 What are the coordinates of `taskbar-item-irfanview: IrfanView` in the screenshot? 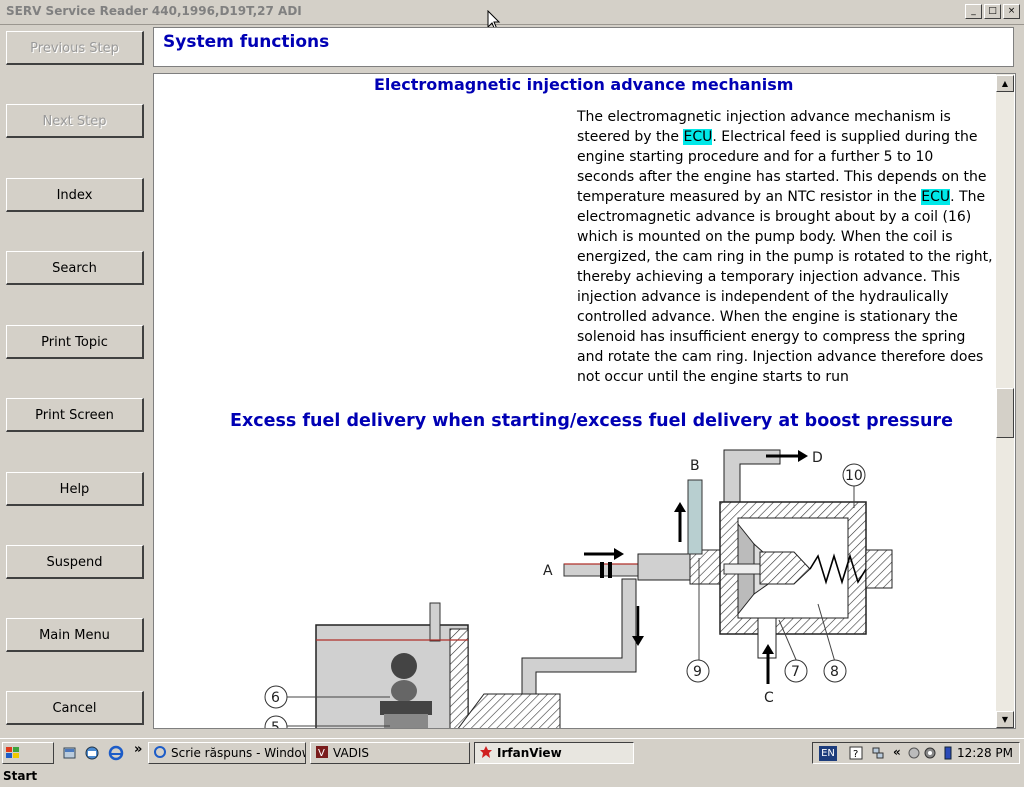 It's located at (554, 753).